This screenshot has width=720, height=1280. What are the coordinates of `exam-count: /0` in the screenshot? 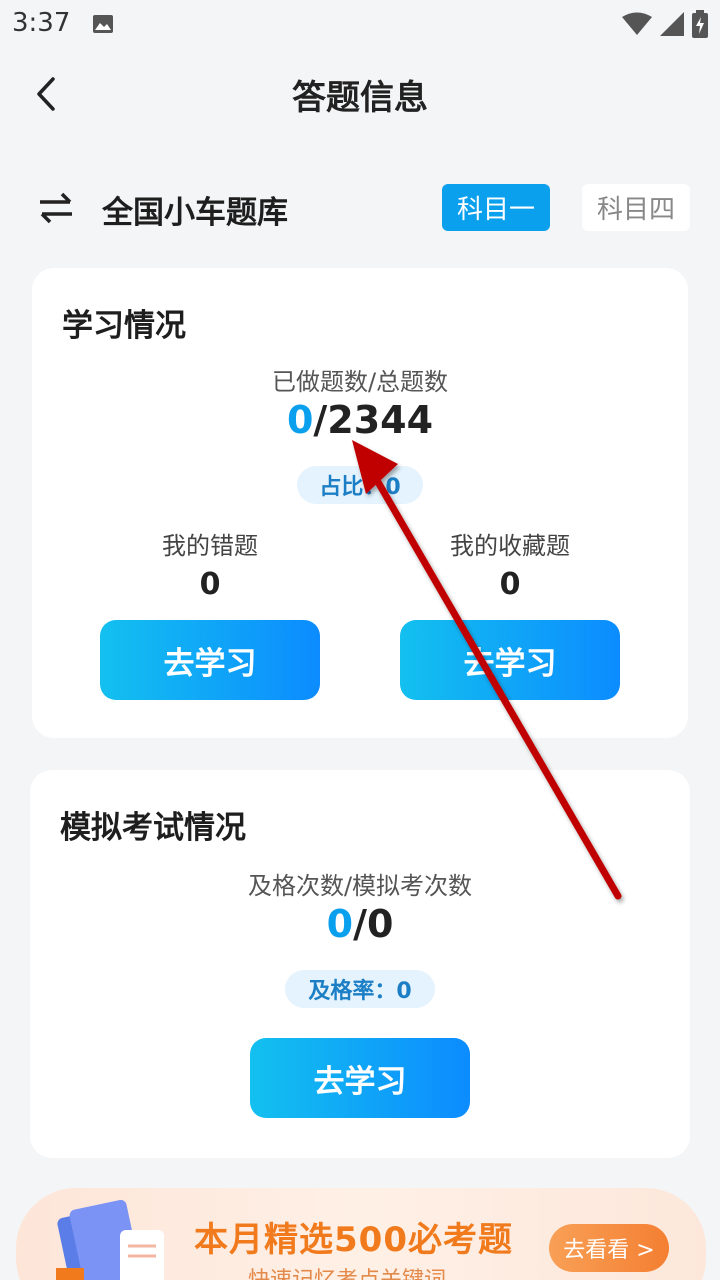 It's located at (373, 924).